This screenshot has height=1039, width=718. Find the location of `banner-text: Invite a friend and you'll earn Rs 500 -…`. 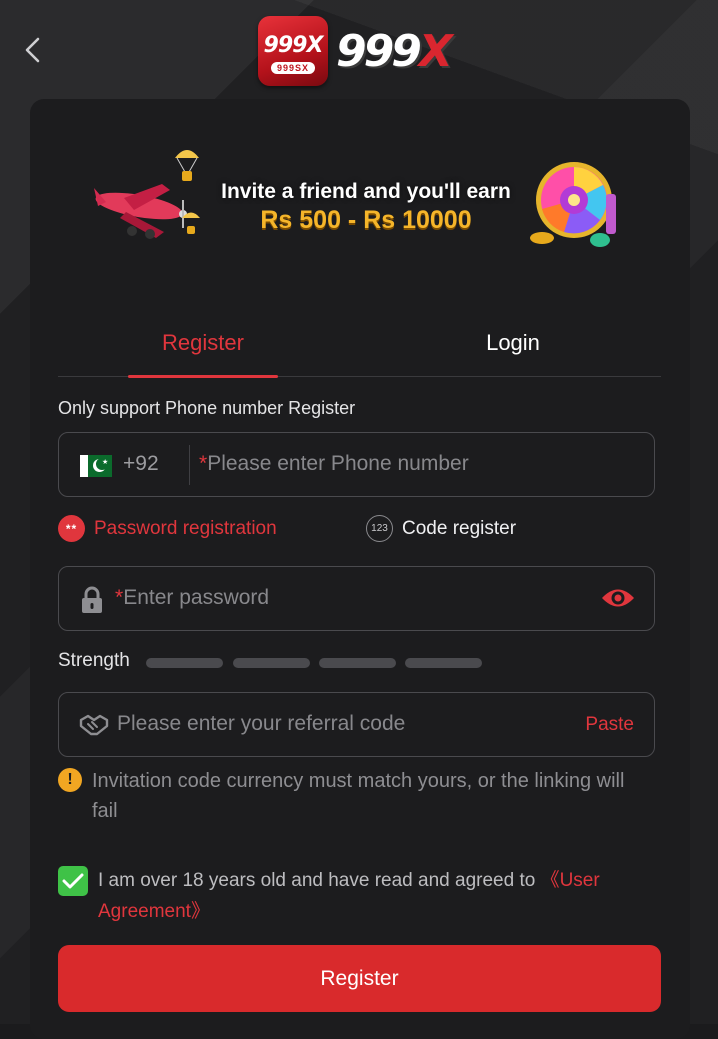

banner-text: Invite a friend and you'll earn Rs 500 -… is located at coordinates (366, 207).